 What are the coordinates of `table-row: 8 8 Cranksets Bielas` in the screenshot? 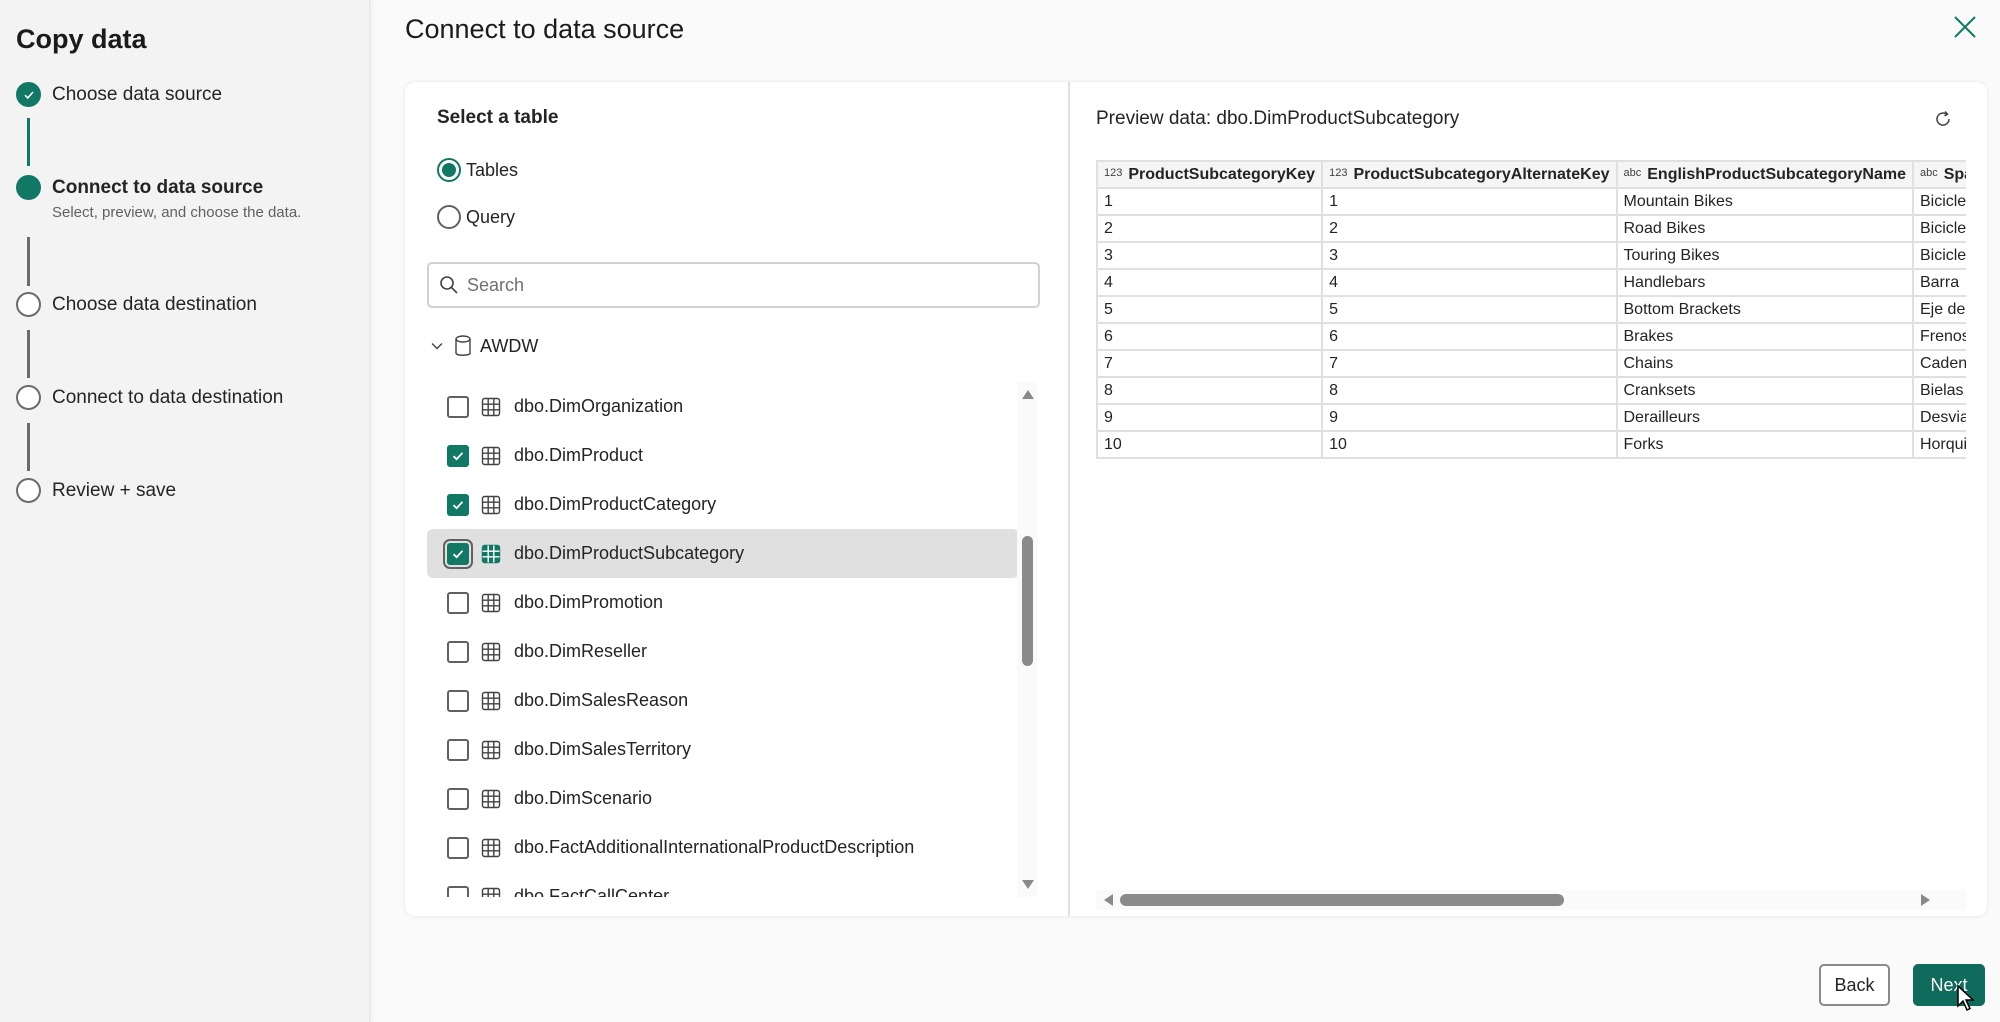 It's located at (1531, 390).